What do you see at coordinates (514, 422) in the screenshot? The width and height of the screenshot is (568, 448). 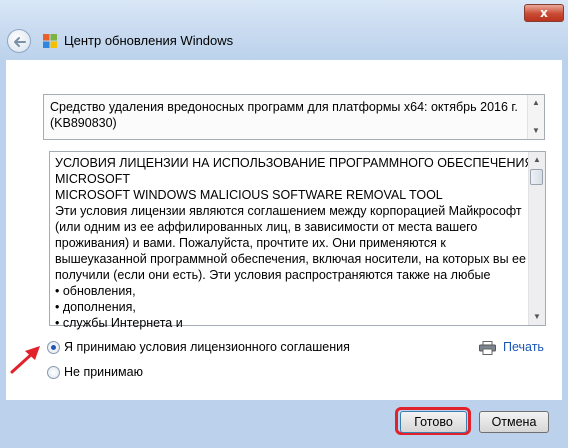 I see `cancel-button: Отмена` at bounding box center [514, 422].